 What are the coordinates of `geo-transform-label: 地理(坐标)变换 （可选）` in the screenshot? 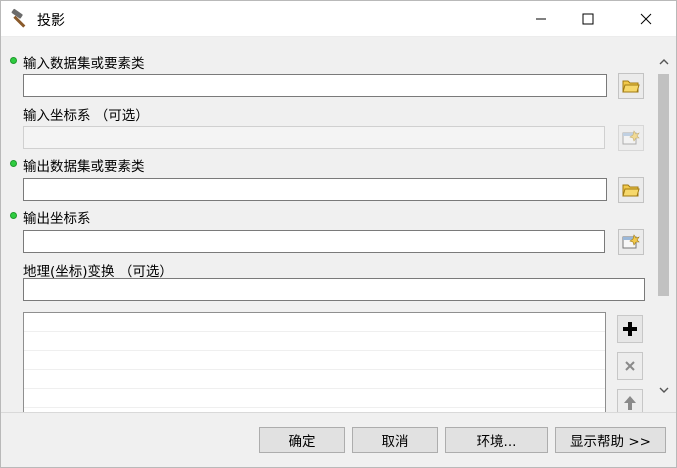 It's located at (98, 272).